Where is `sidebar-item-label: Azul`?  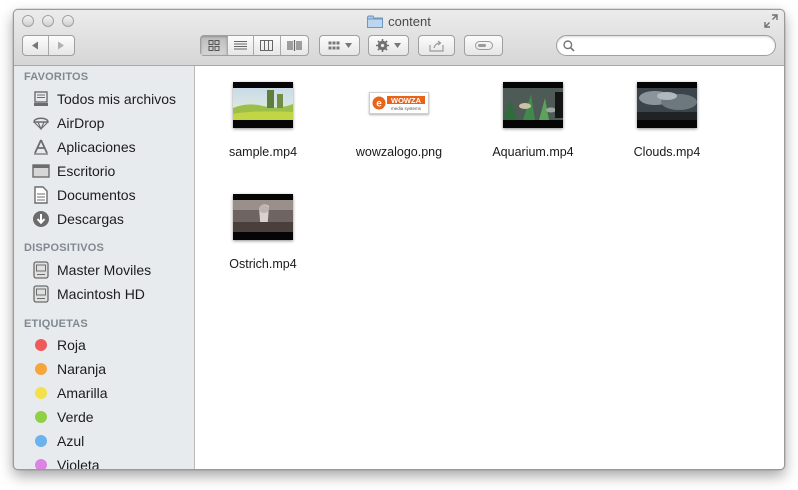
sidebar-item-label: Azul is located at coordinates (71, 441).